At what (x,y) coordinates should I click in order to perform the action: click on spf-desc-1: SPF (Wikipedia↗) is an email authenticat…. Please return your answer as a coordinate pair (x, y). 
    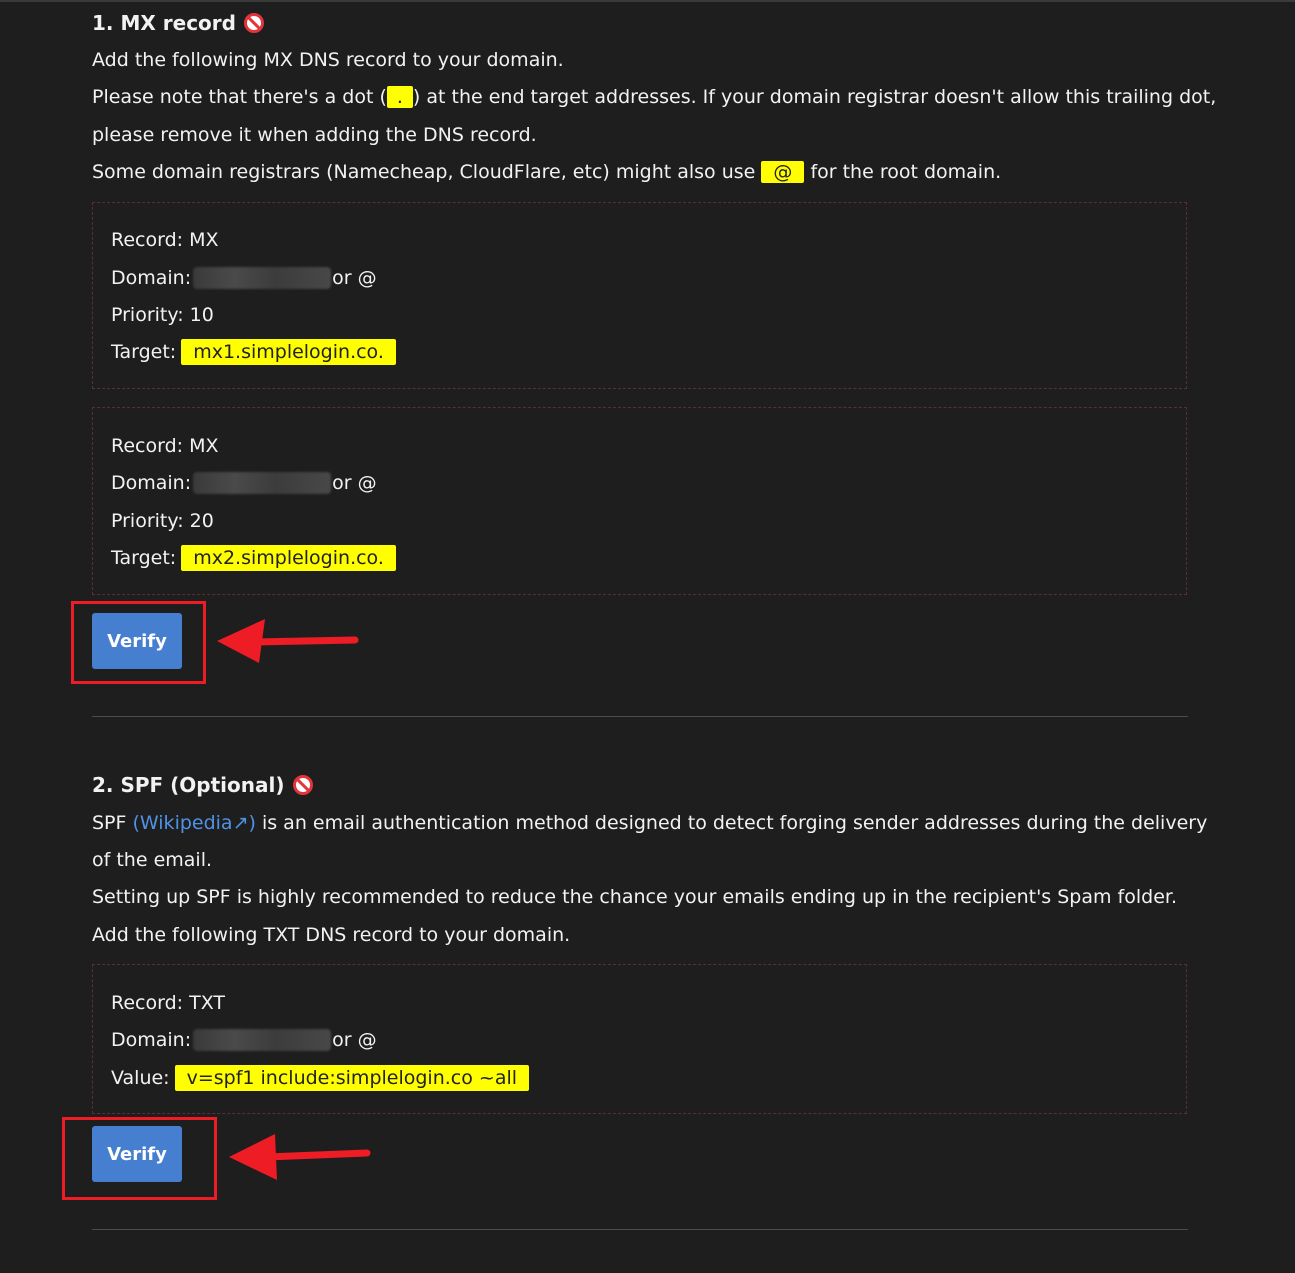
    Looking at the image, I should click on (649, 823).